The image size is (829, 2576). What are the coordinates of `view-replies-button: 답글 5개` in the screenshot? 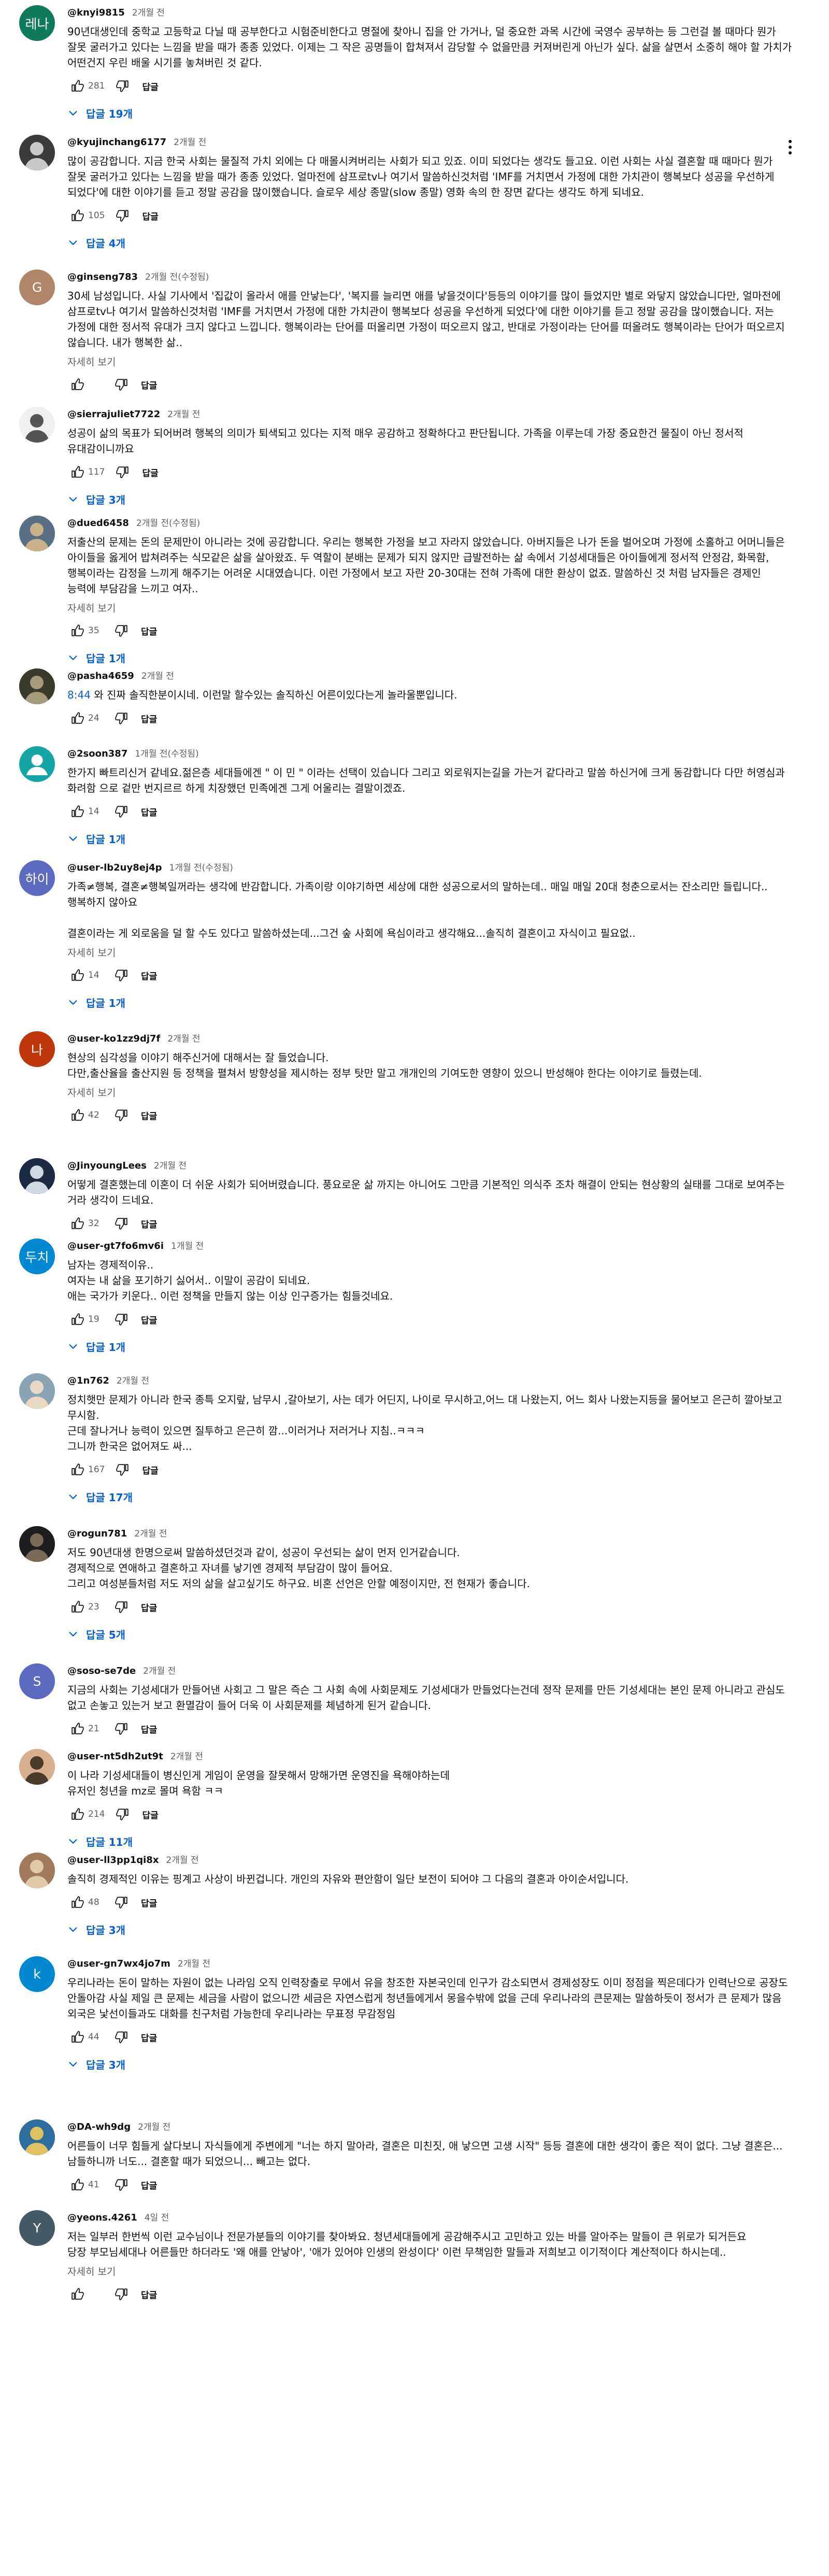 It's located at (428, 1634).